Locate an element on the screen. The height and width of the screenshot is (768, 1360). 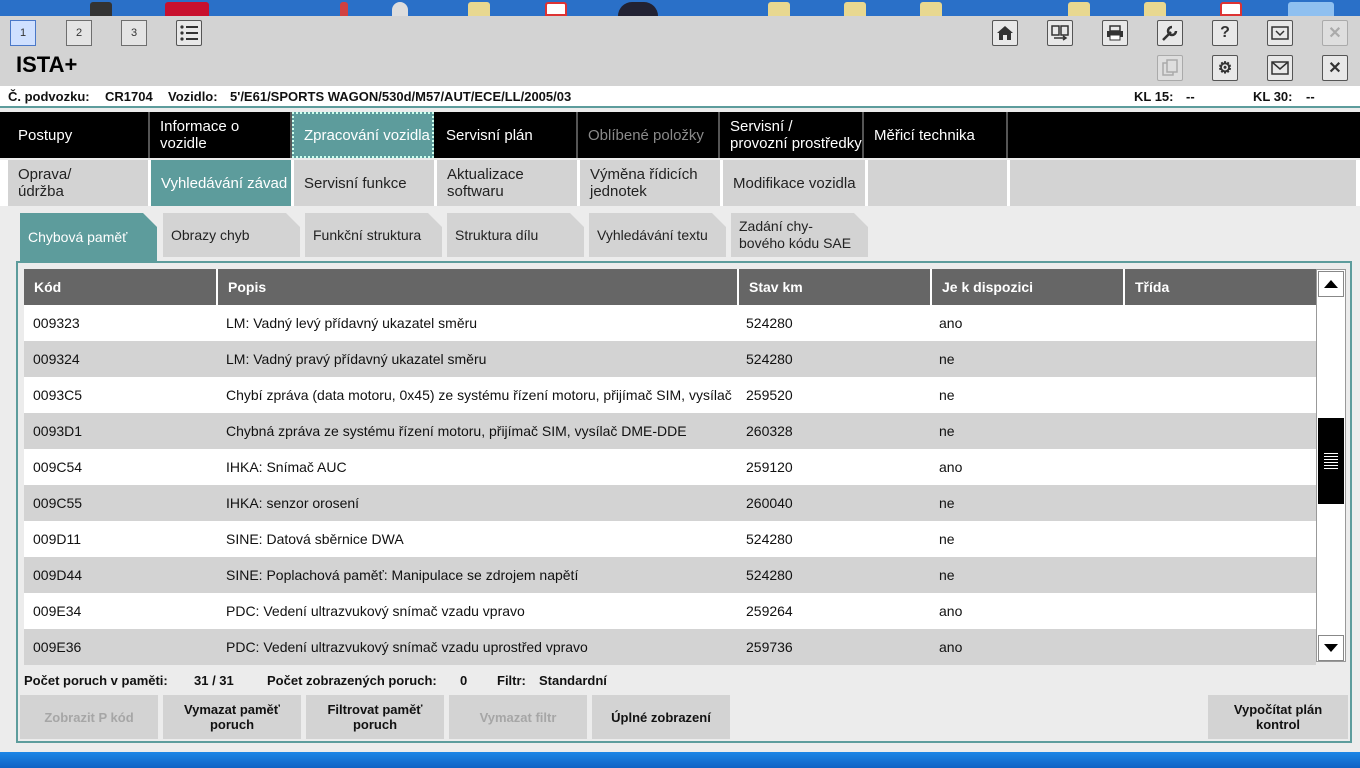
app-title: ISTA+ is located at coordinates (47, 64).